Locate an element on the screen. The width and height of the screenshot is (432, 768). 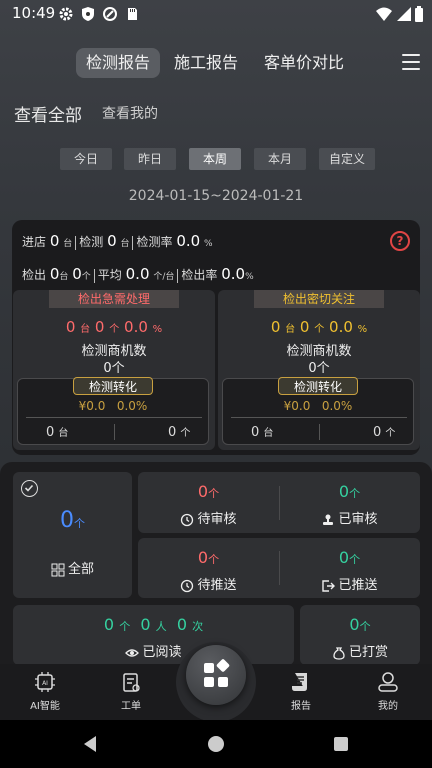
stats-row-1: 进店 0 台检测 0 台检测率 0.0 % is located at coordinates (117, 241).